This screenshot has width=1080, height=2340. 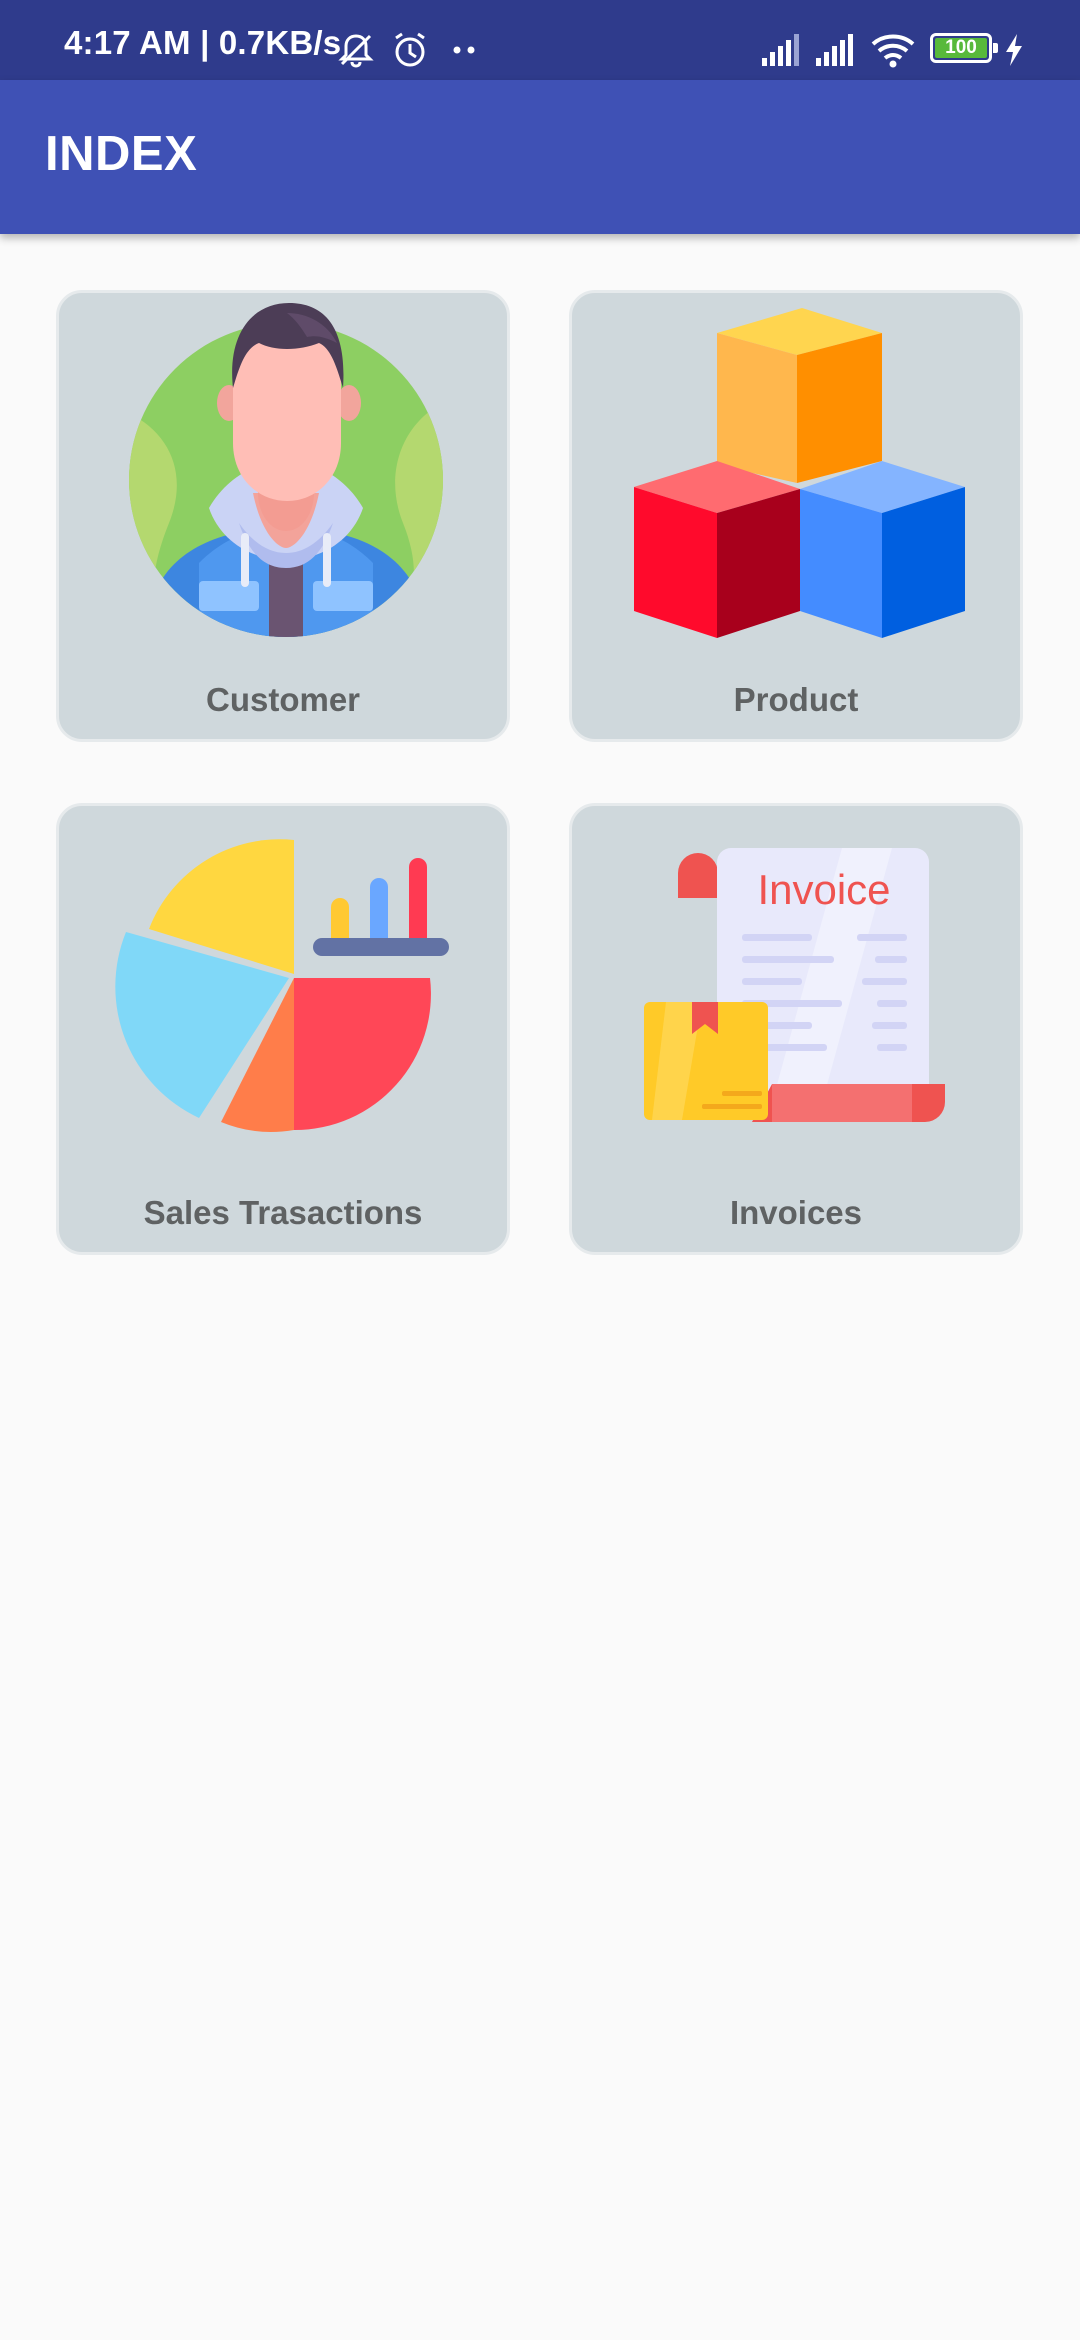 What do you see at coordinates (203, 42) in the screenshot?
I see `status-time: 4:17 AM | 0.7KB/s` at bounding box center [203, 42].